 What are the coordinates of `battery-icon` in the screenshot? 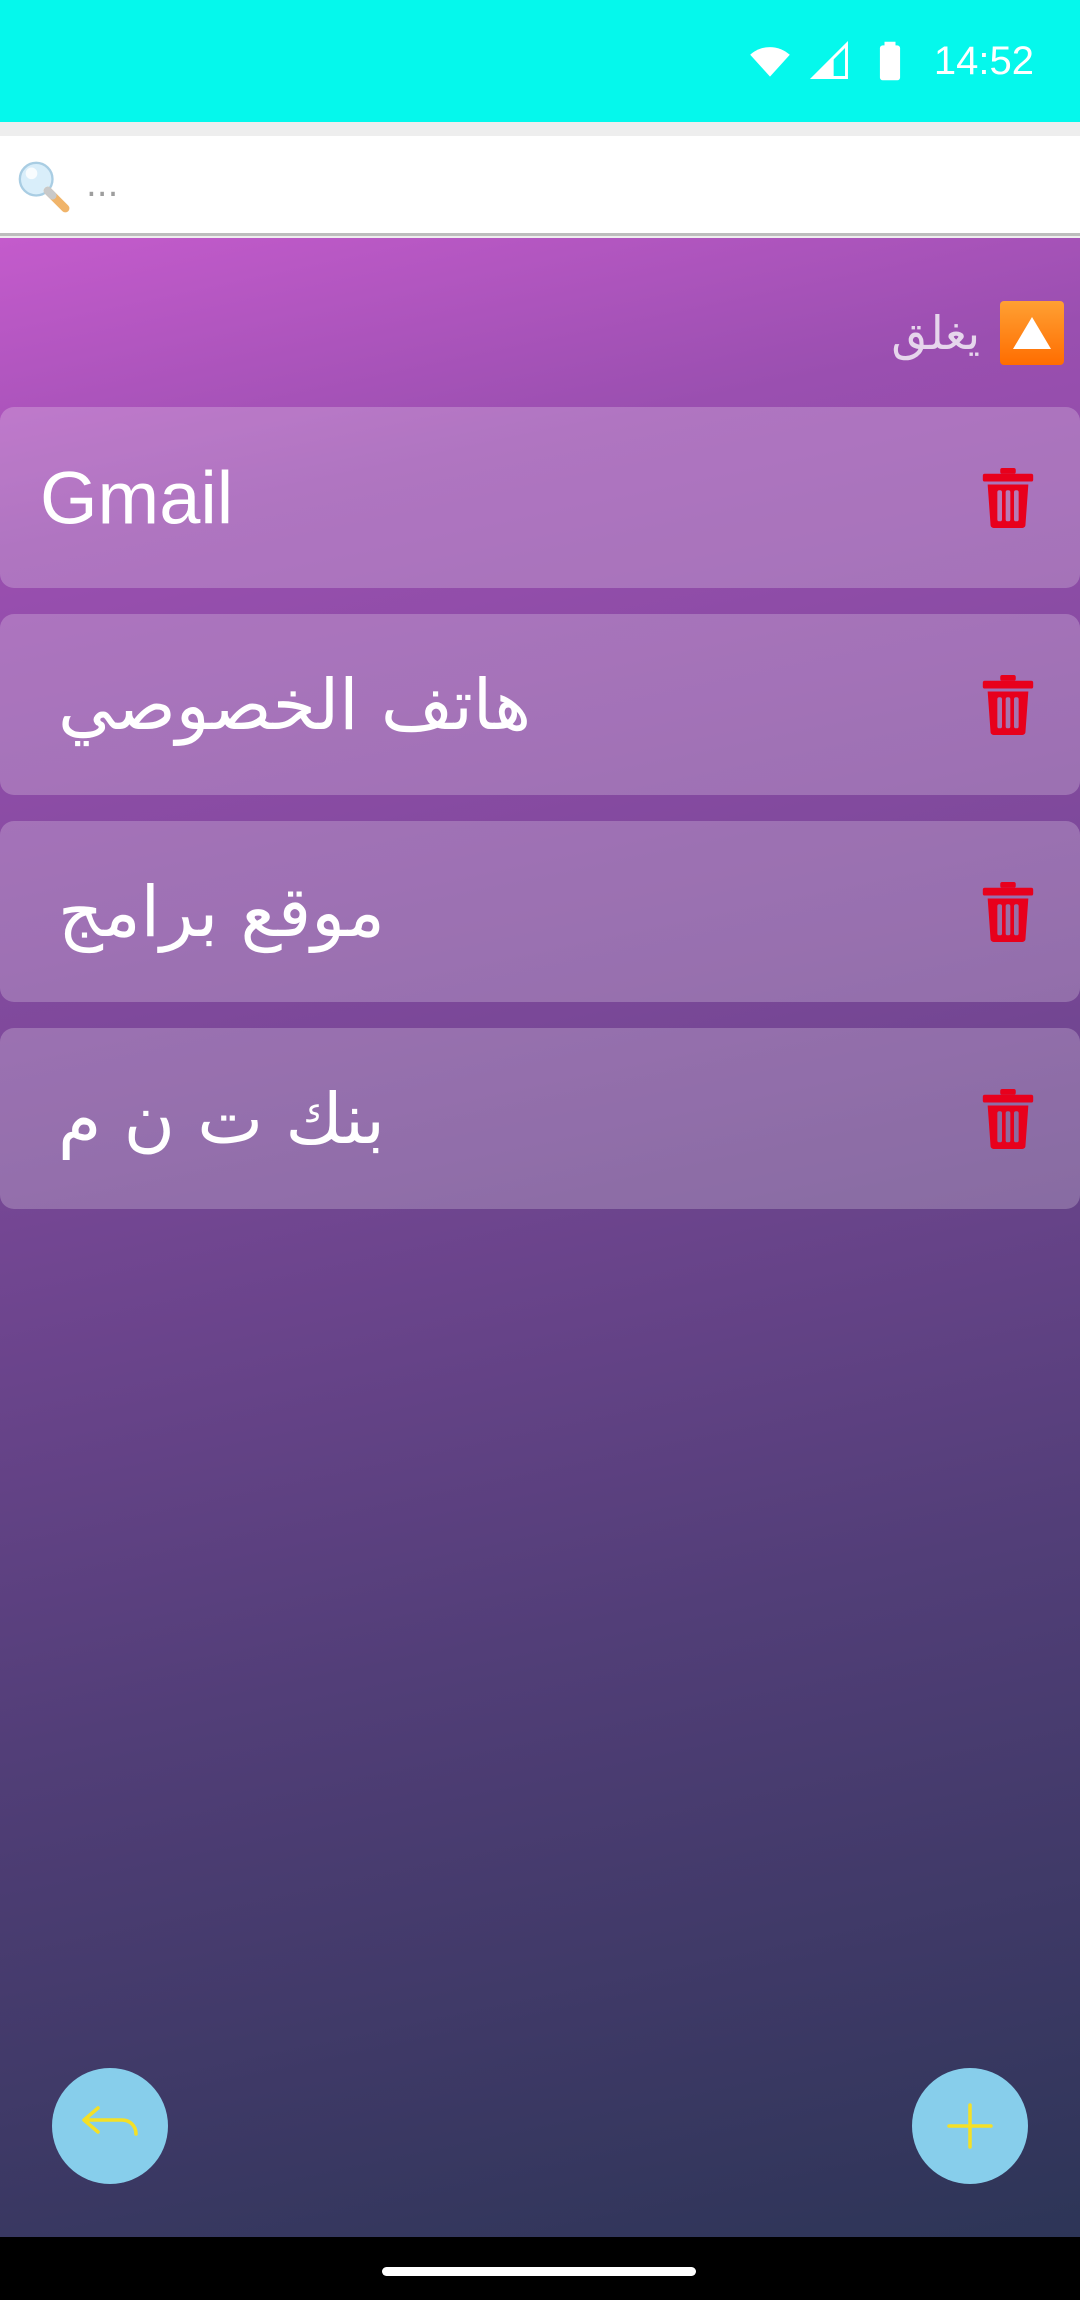 It's located at (889, 61).